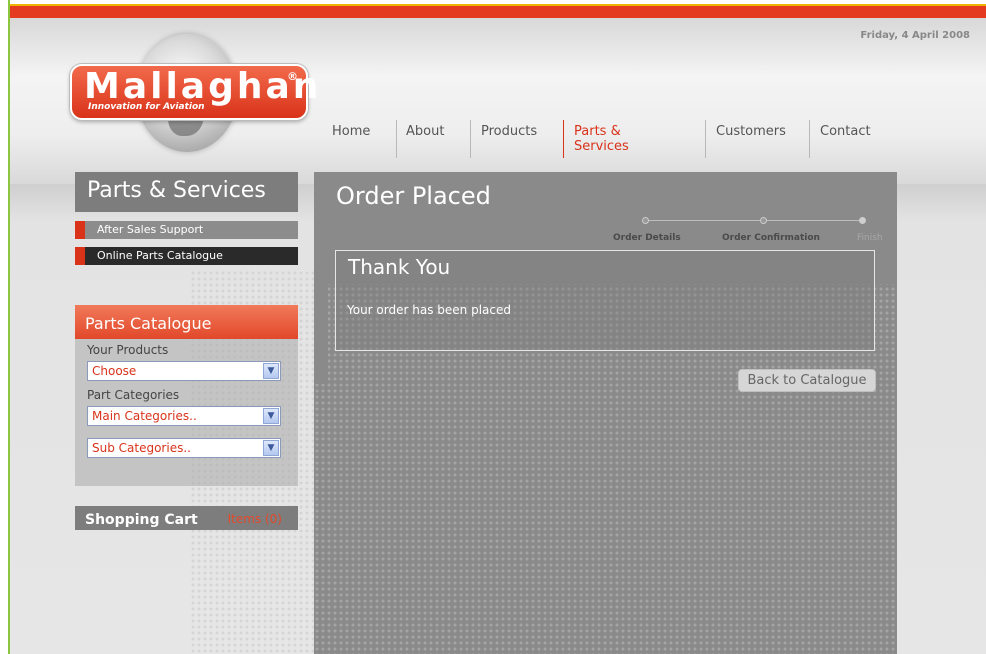  Describe the element at coordinates (351, 138) in the screenshot. I see `nav-home: Home` at that location.